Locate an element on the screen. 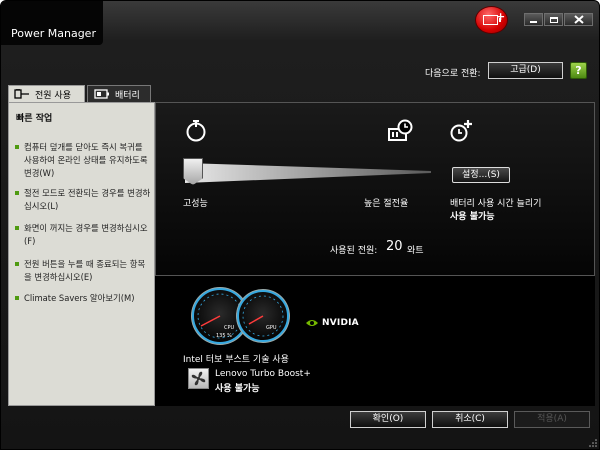 The width and height of the screenshot is (600, 450). quick-action-power-button: 전원 버튼을 누를 때 종료되는 항목을 변경하십시오(E) is located at coordinates (83, 271).